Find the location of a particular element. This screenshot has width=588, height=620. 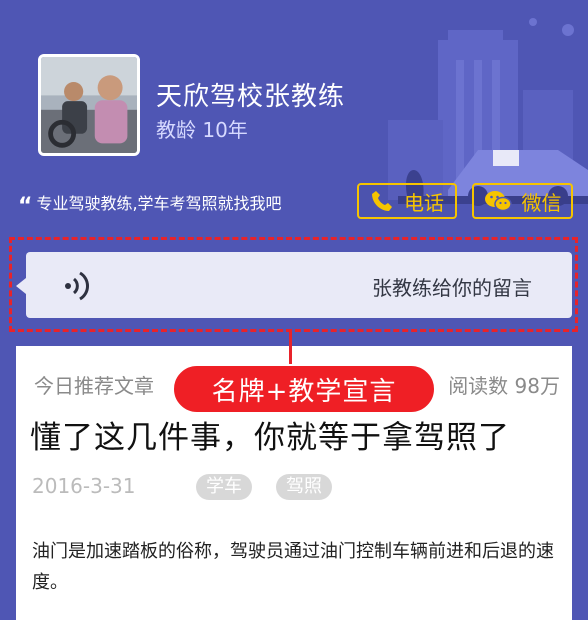

article-tag: 学车 is located at coordinates (224, 487).